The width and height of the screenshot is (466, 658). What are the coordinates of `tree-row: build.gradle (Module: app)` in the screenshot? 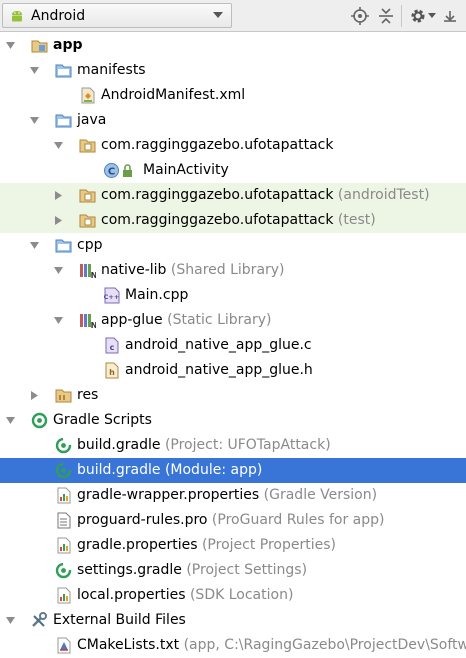 It's located at (233, 470).